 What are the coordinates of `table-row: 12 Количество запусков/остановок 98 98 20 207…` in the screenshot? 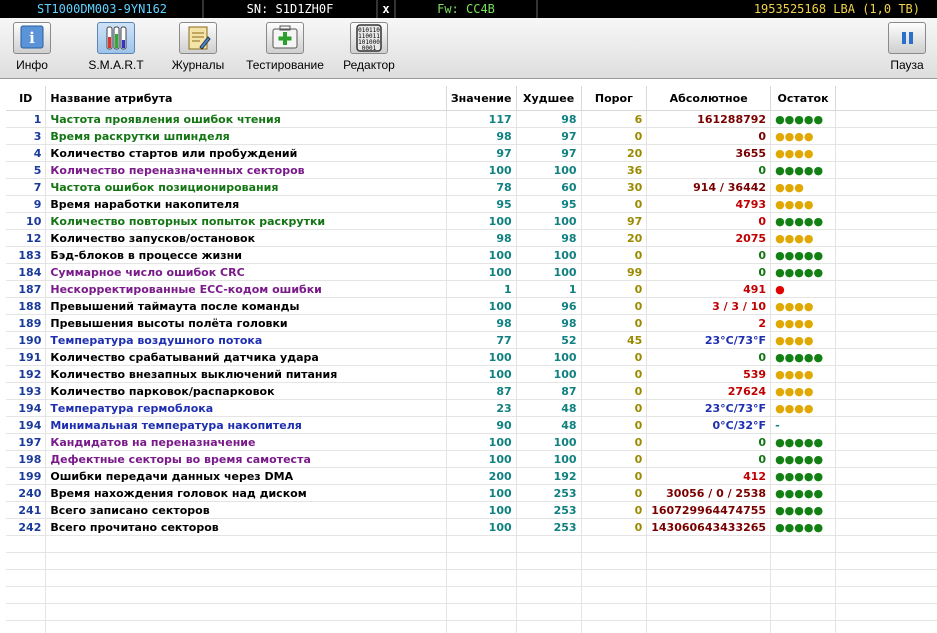 It's located at (471, 238).